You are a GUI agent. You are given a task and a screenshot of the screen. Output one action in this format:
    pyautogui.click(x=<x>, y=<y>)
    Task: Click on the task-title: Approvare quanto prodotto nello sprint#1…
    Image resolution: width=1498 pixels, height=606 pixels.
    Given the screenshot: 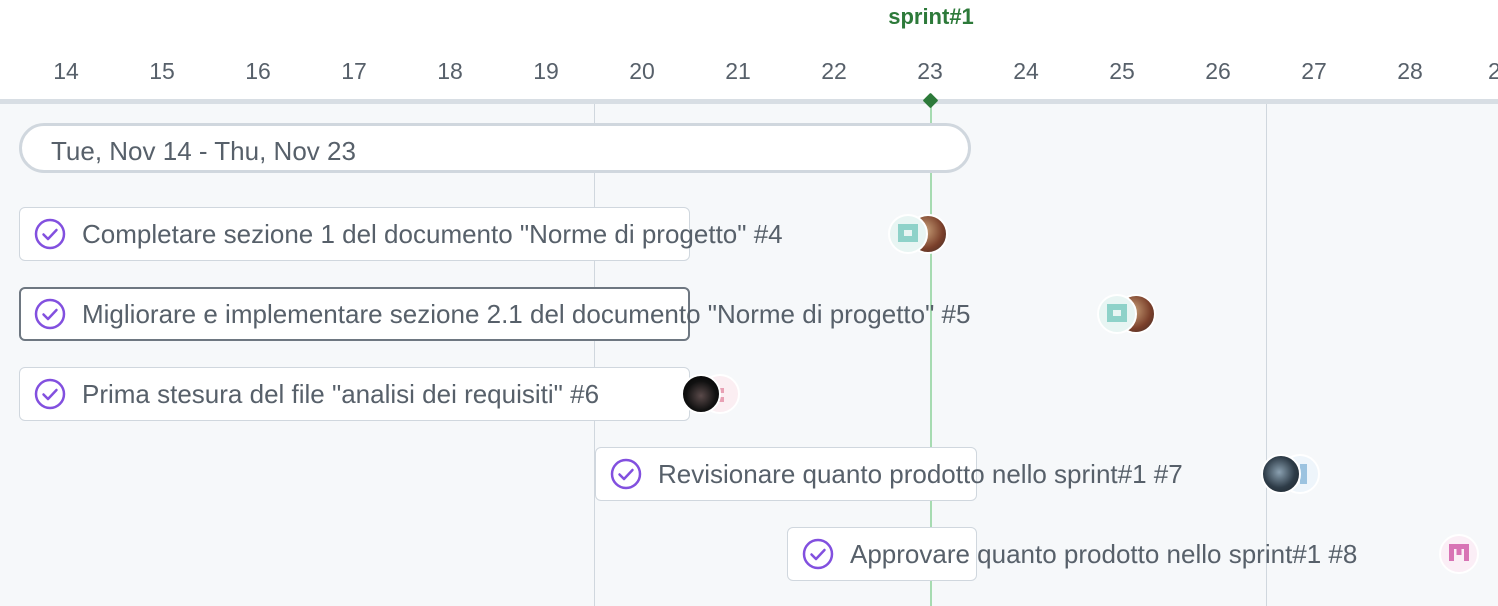 What is the action you would take?
    pyautogui.click(x=1103, y=554)
    